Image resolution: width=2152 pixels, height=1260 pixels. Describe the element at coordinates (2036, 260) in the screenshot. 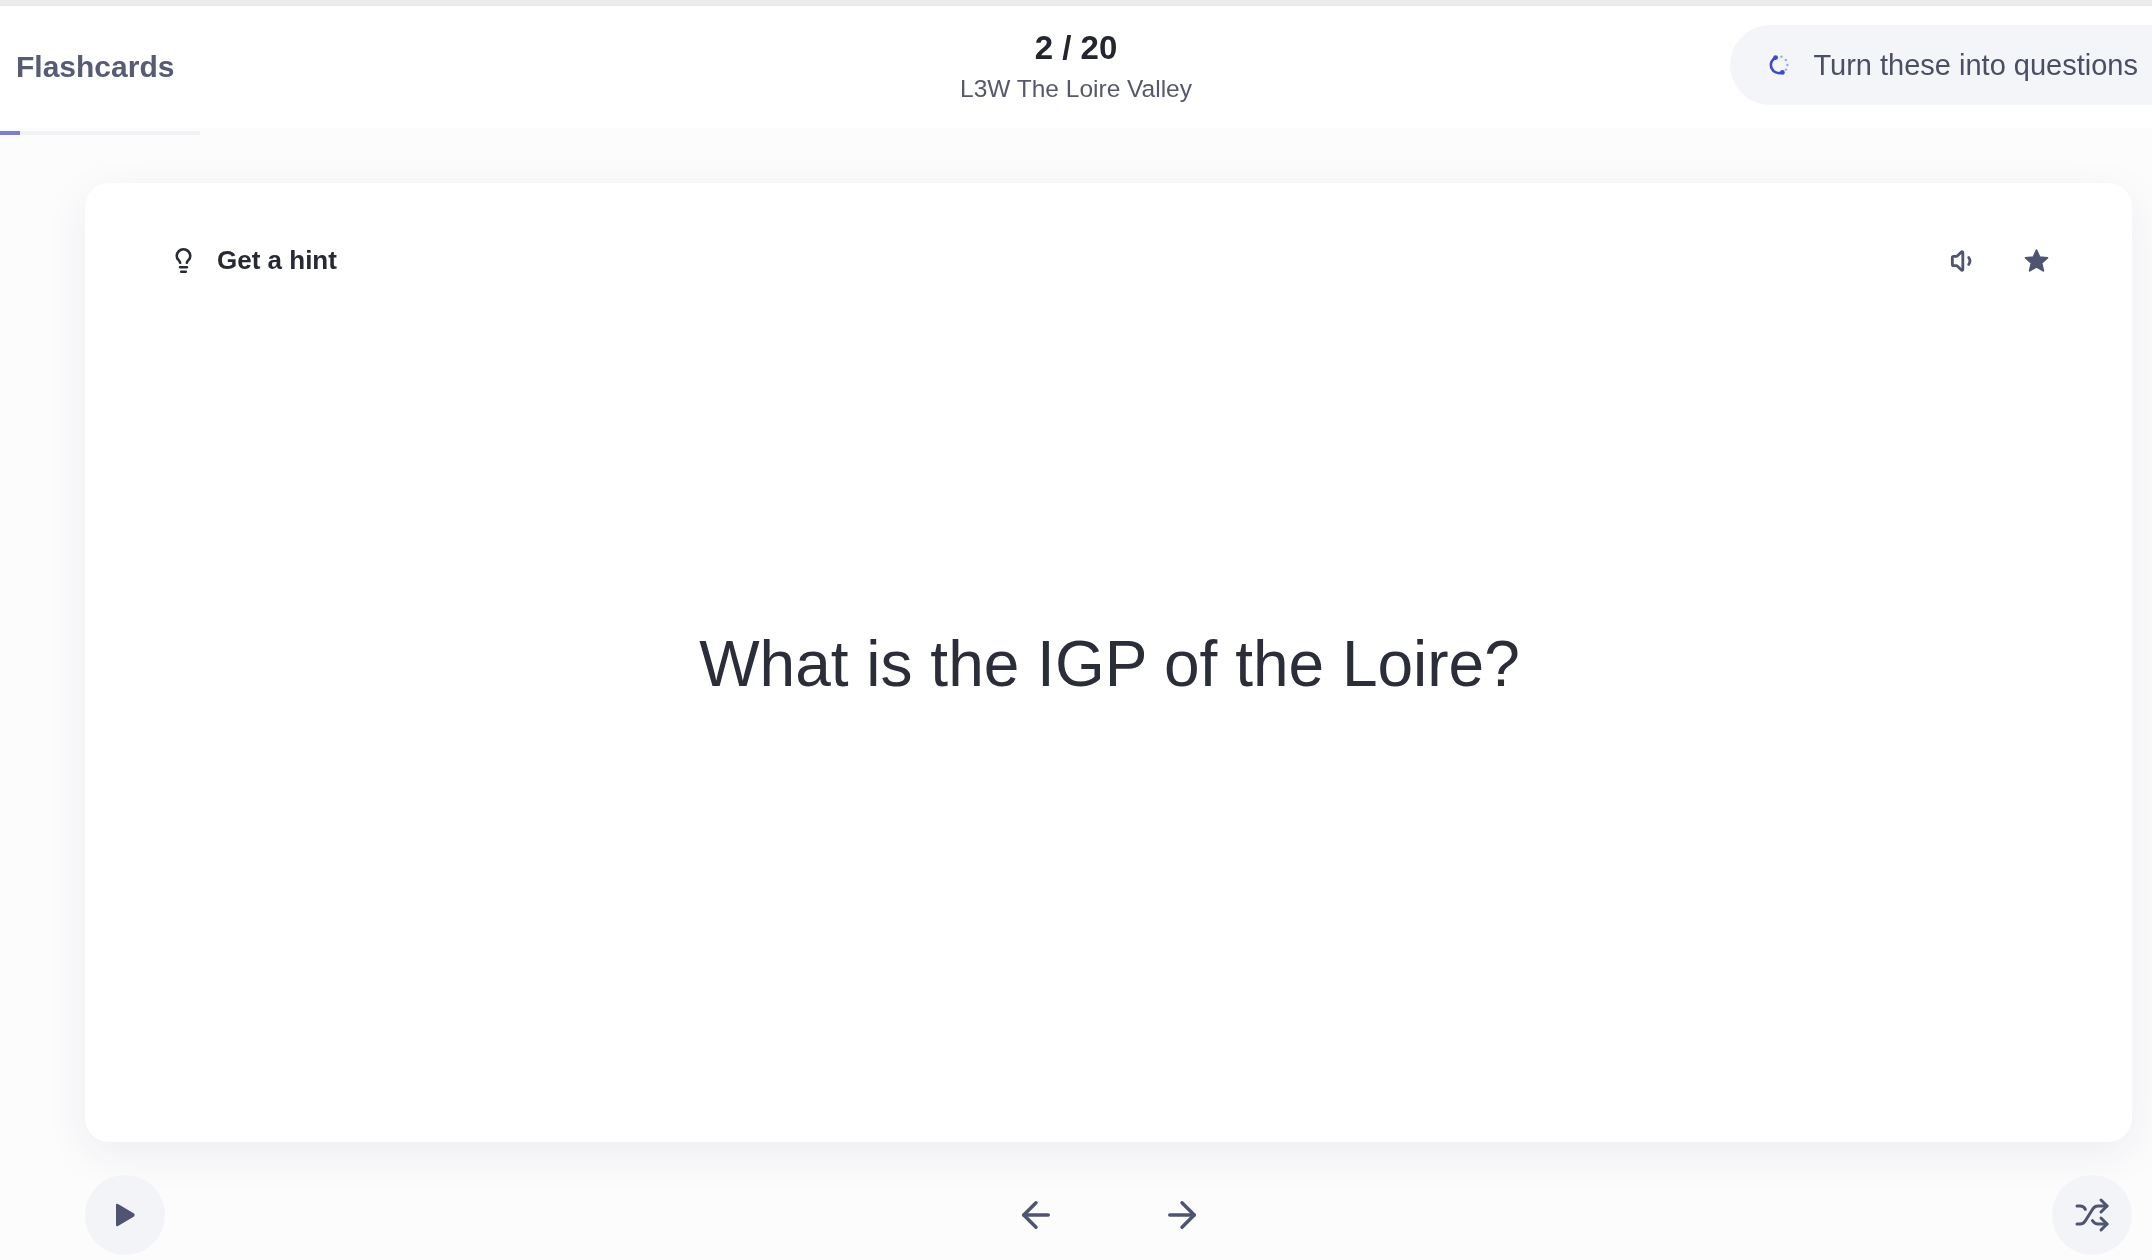

I see `star-icon` at that location.